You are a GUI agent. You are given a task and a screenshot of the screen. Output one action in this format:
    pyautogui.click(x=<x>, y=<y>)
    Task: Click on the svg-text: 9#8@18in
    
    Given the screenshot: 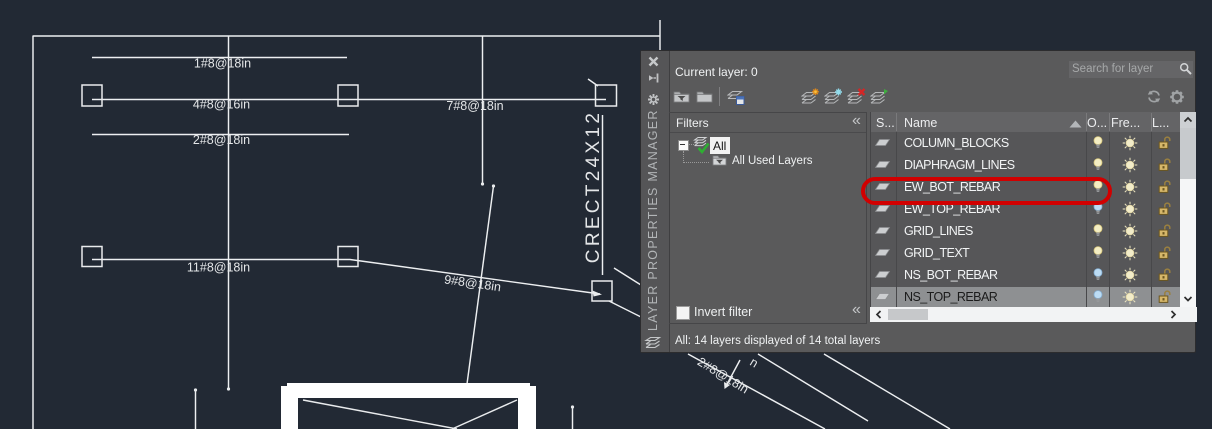 What is the action you would take?
    pyautogui.click(x=472, y=283)
    